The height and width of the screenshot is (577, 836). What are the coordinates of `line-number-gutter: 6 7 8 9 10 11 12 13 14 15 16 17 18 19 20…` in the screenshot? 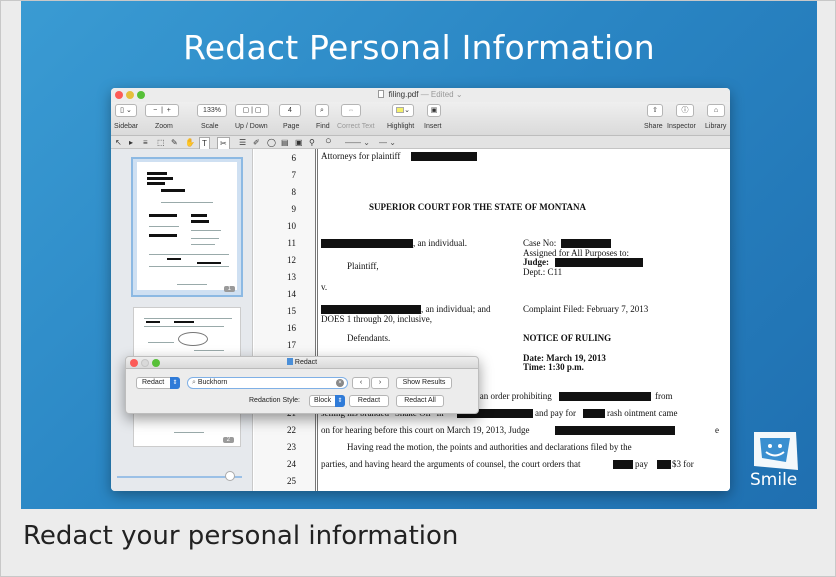 It's located at (285, 320).